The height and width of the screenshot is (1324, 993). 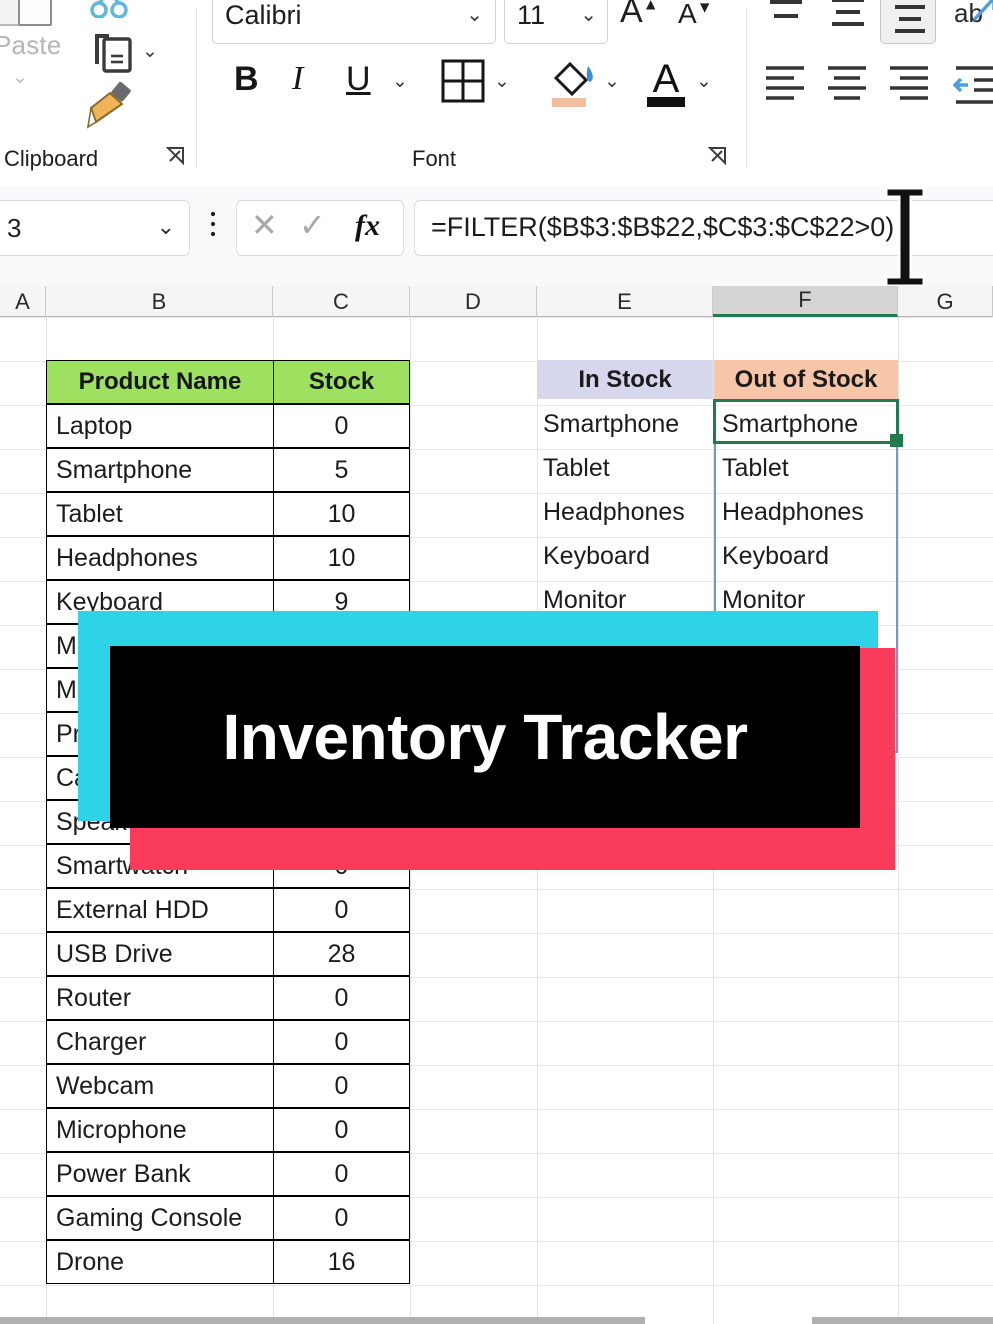 I want to click on source-cell-product-name: Webcam, so click(x=160, y=1086).